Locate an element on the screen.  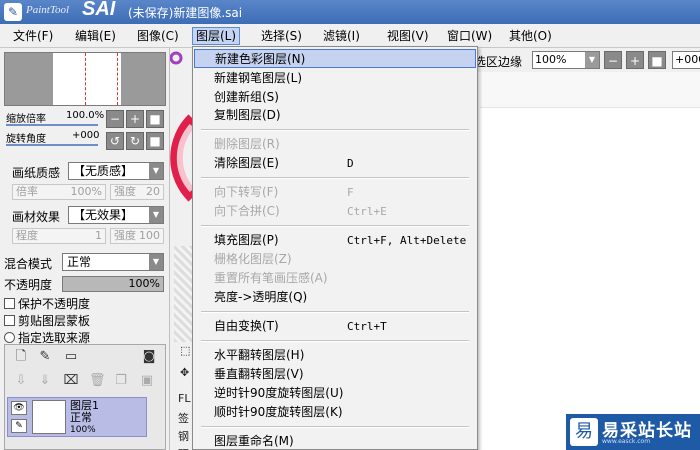
menu-item-transfer-down: 向下转写(F) F is located at coordinates (335, 192).